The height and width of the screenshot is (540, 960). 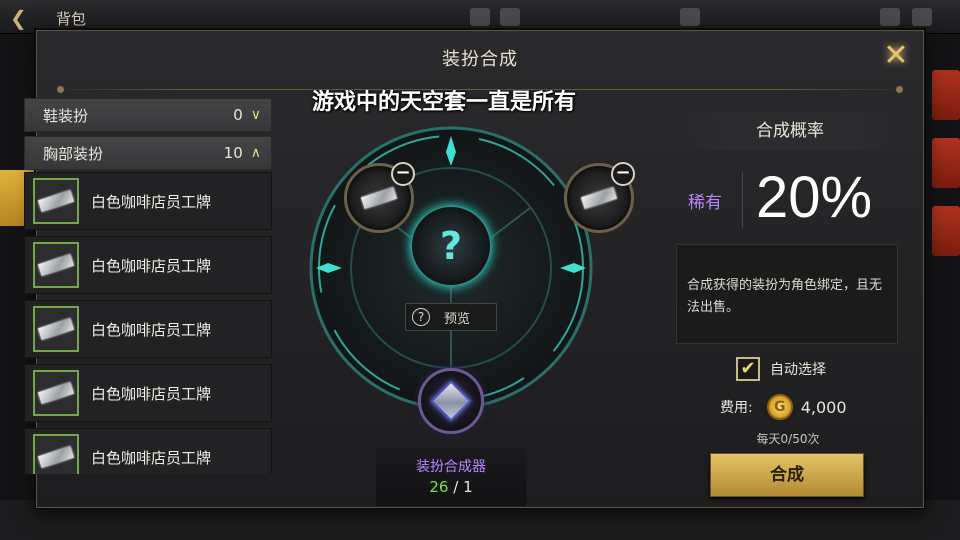 What do you see at coordinates (255, 115) in the screenshot?
I see `chevron-down-icon: ∨` at bounding box center [255, 115].